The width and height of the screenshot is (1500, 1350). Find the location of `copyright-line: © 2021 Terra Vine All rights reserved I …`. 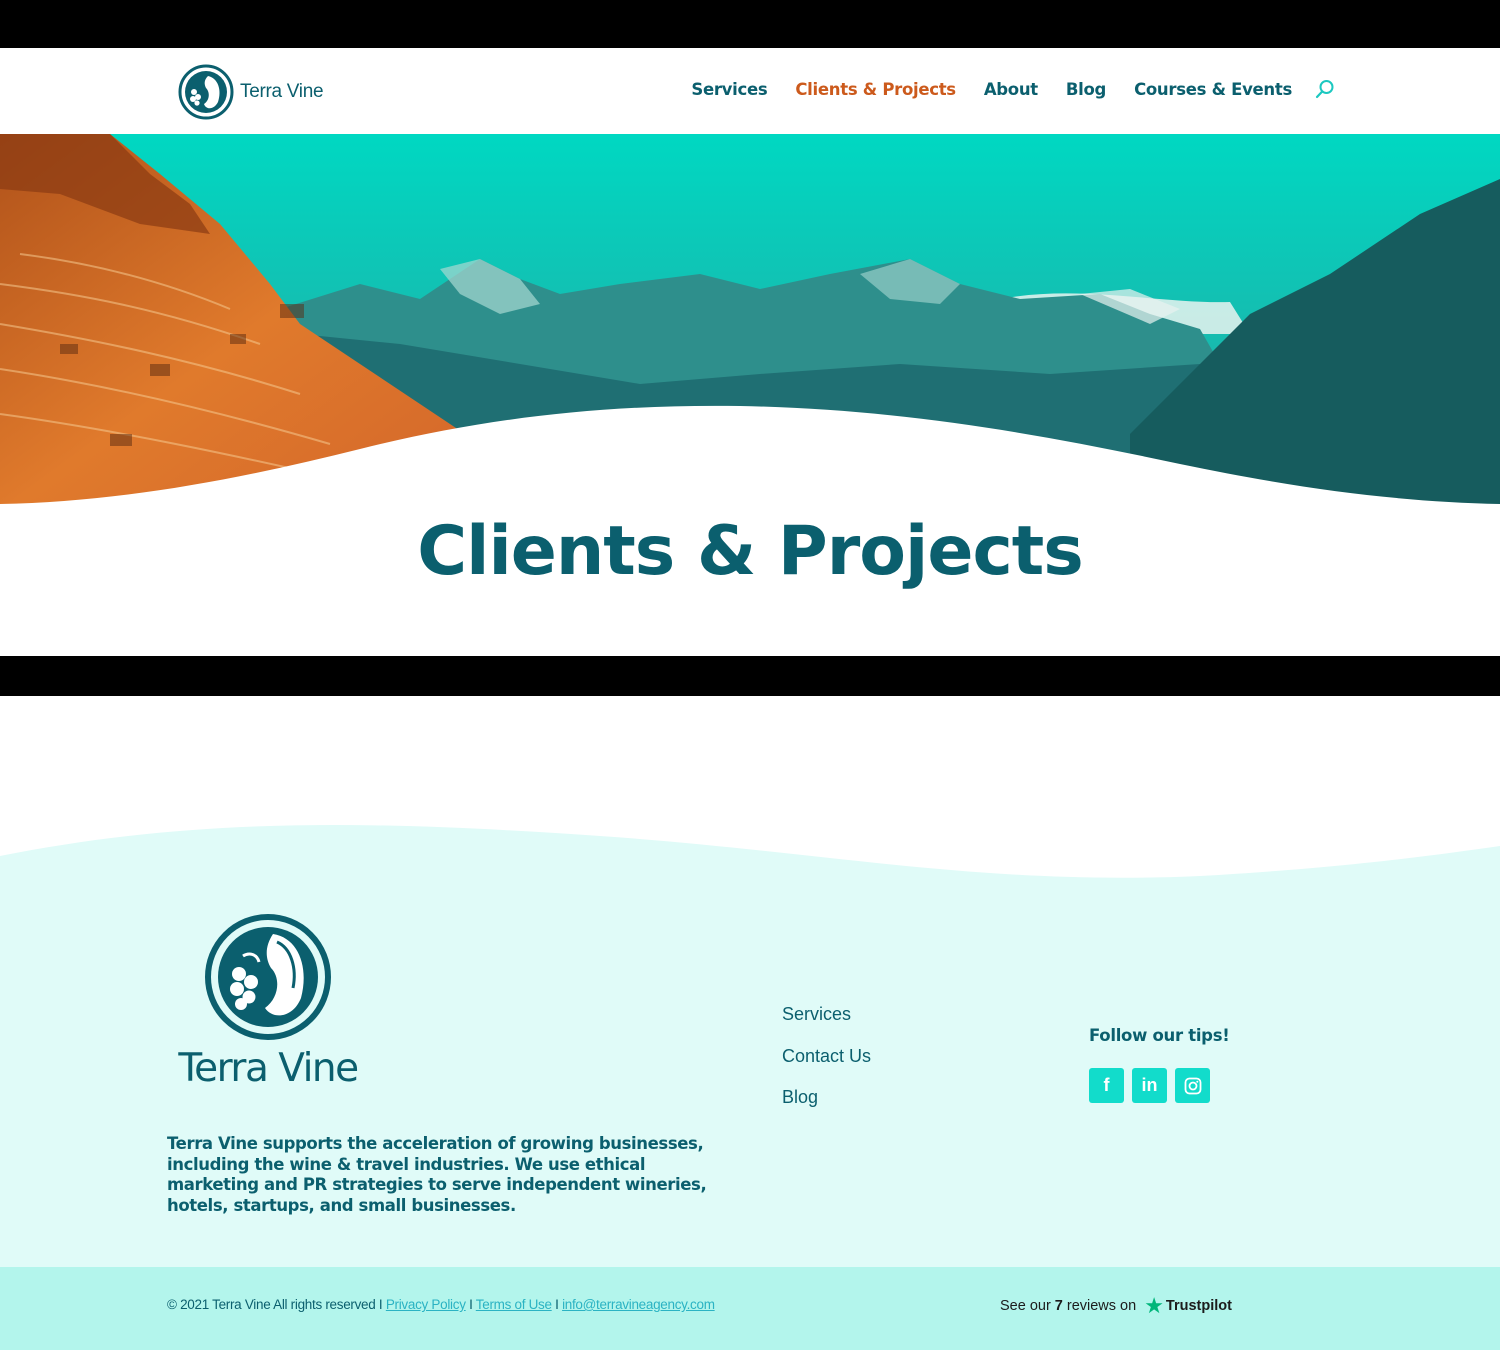

copyright-line: © 2021 Terra Vine All rights reserved I … is located at coordinates (441, 1304).